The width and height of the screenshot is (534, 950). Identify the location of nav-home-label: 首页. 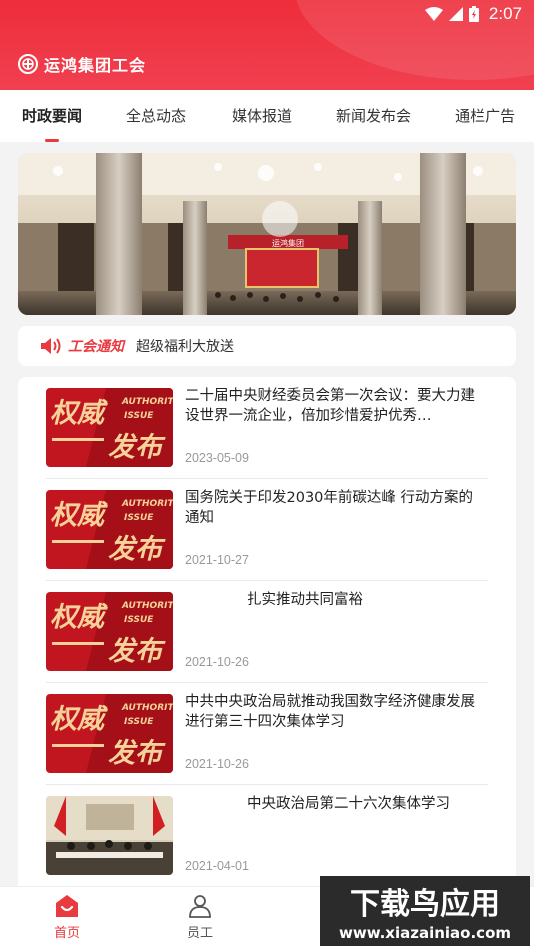
(66, 933).